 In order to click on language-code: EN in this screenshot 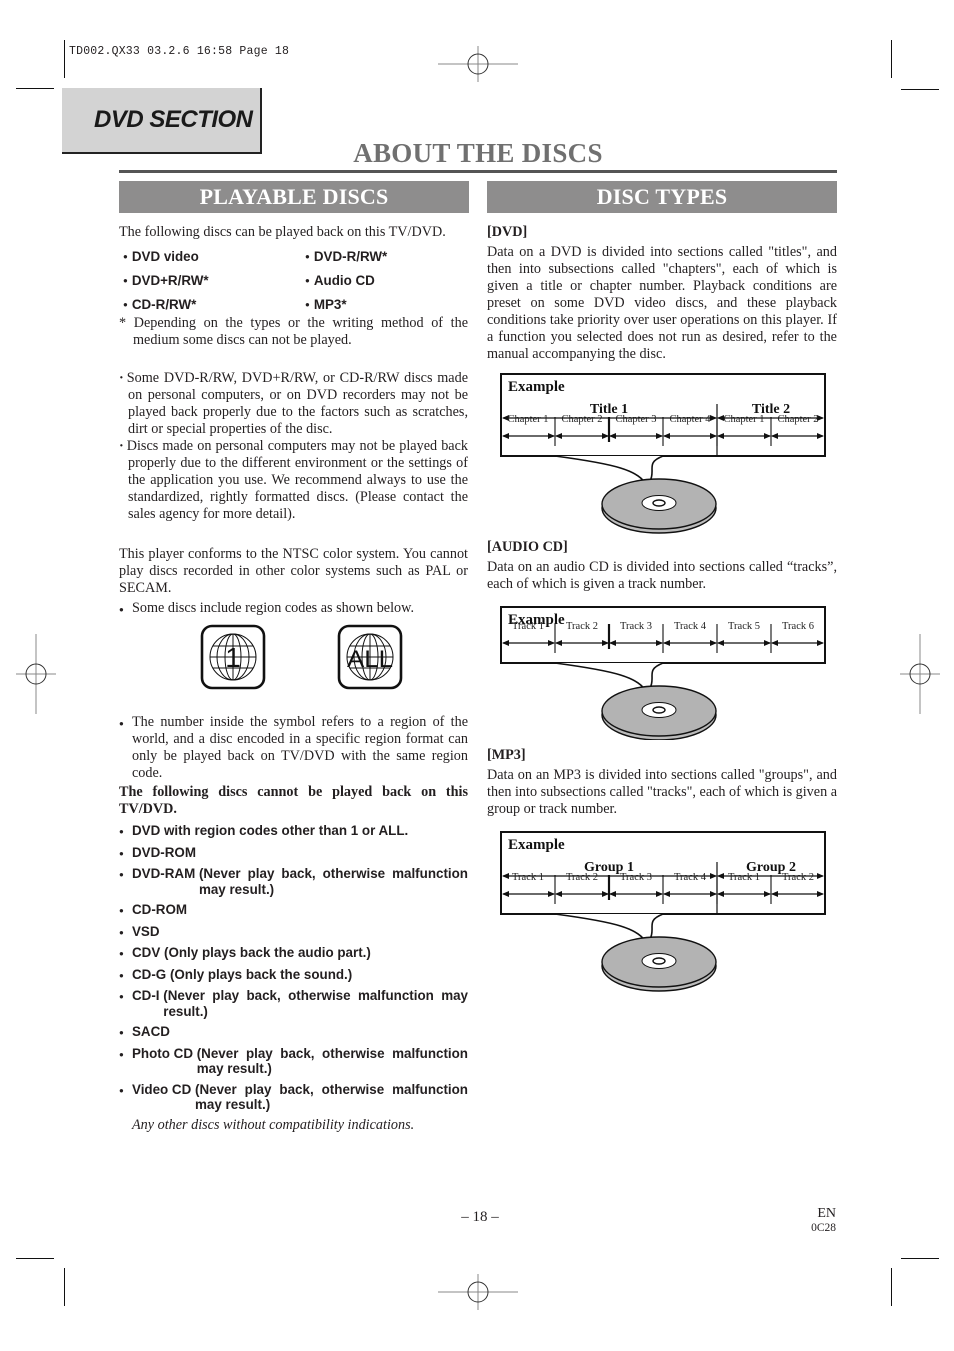, I will do `click(826, 1213)`.